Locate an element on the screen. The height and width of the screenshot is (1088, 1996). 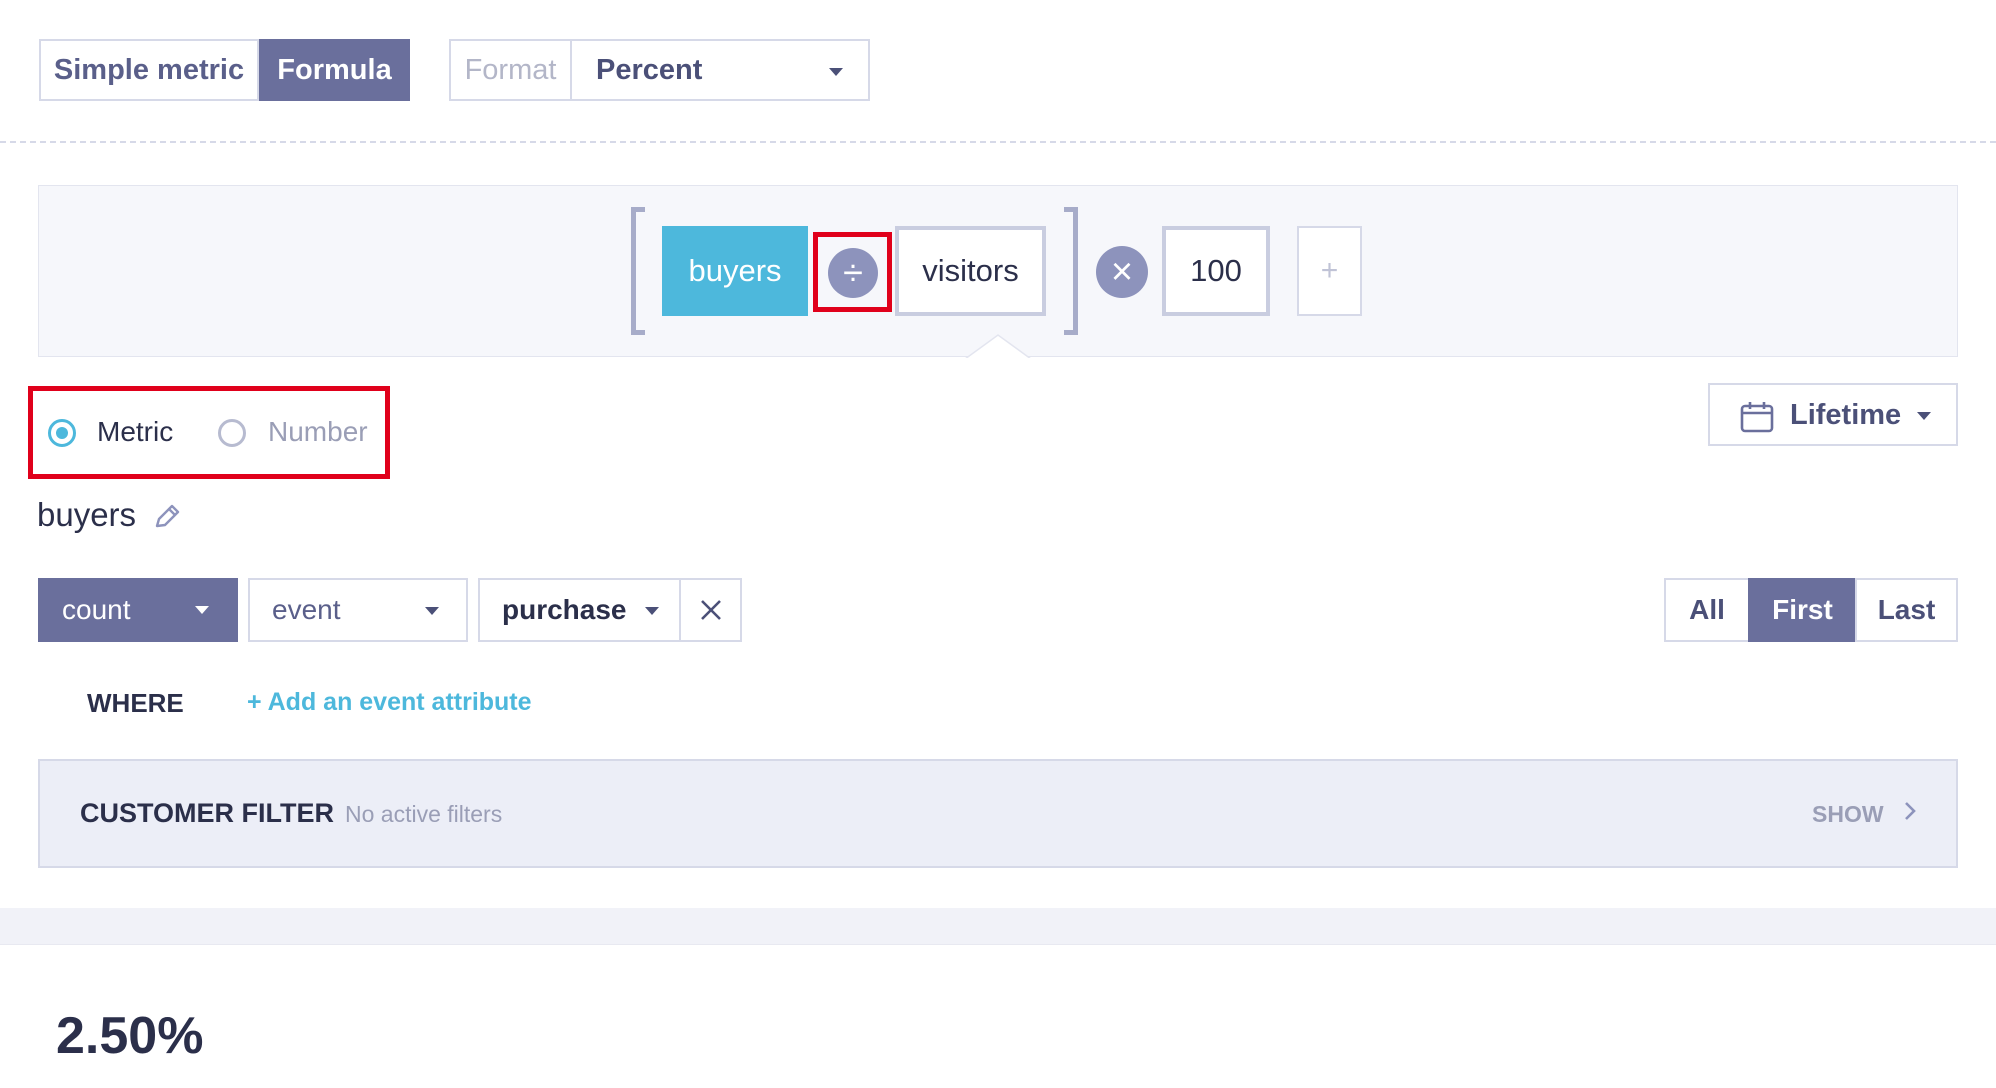
add-token-button: + is located at coordinates (1329, 271).